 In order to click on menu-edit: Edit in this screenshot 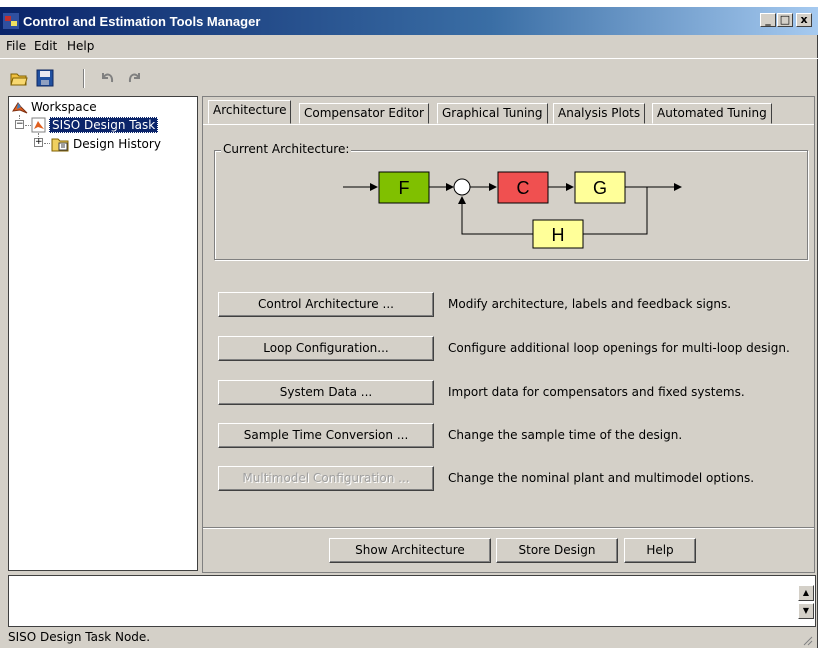, I will do `click(45, 46)`.